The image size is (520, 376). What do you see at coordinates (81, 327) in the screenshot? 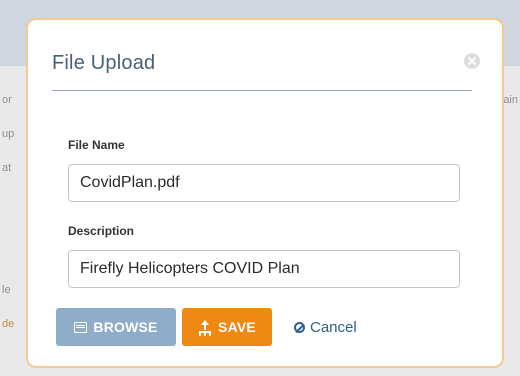
I see `list-icon` at bounding box center [81, 327].